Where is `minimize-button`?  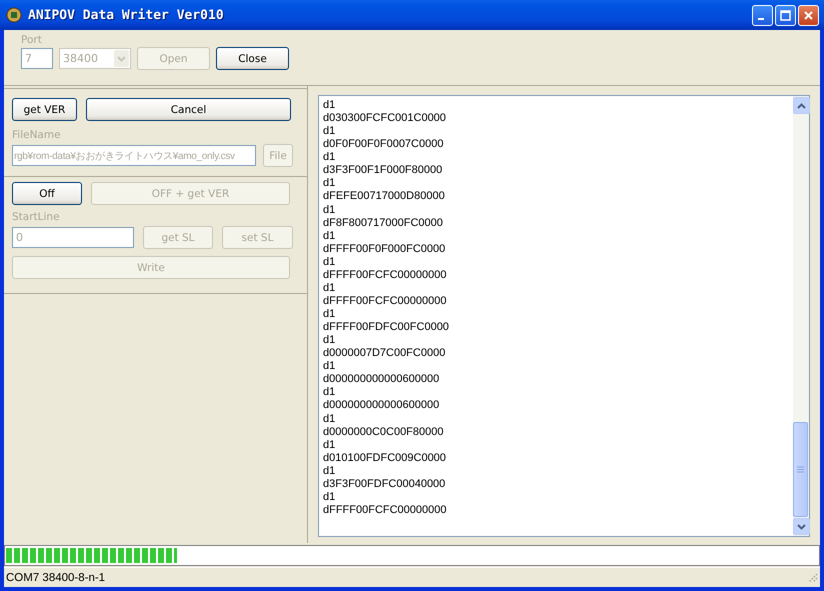 minimize-button is located at coordinates (762, 15).